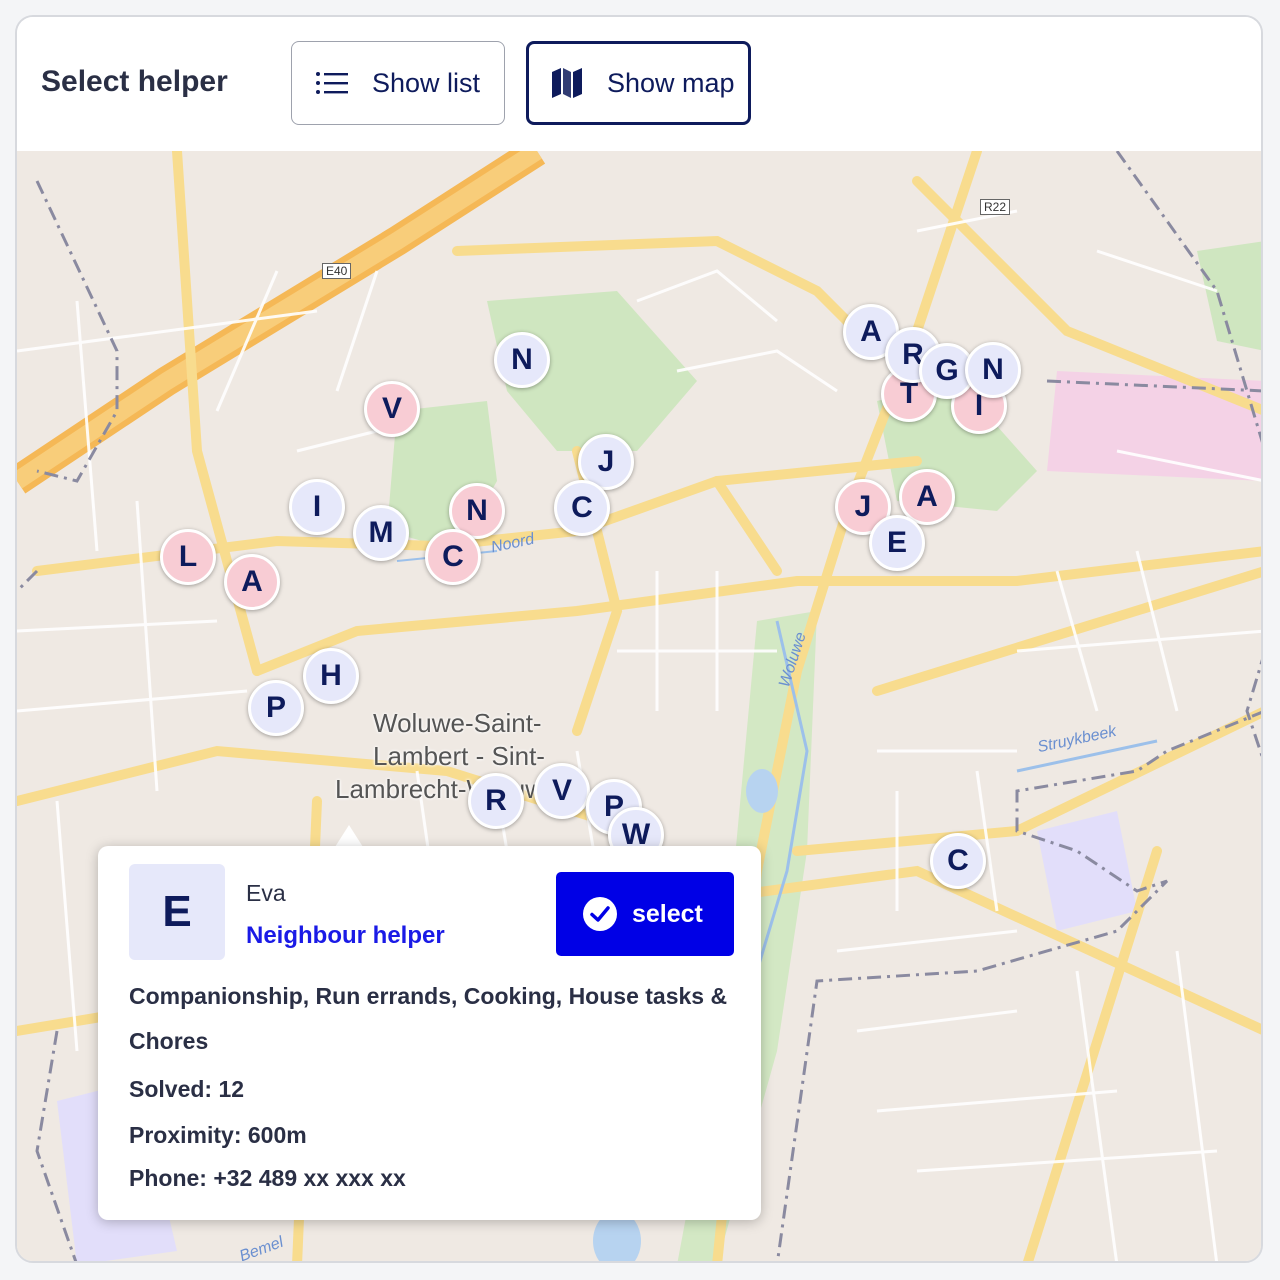  Describe the element at coordinates (134, 81) in the screenshot. I see `page-title: Select helper` at that location.